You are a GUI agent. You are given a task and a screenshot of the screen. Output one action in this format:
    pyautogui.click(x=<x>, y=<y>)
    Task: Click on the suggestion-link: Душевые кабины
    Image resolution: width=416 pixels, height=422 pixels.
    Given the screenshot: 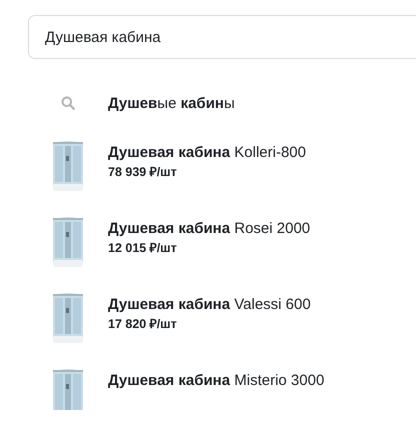 What is the action you would take?
    pyautogui.click(x=171, y=103)
    